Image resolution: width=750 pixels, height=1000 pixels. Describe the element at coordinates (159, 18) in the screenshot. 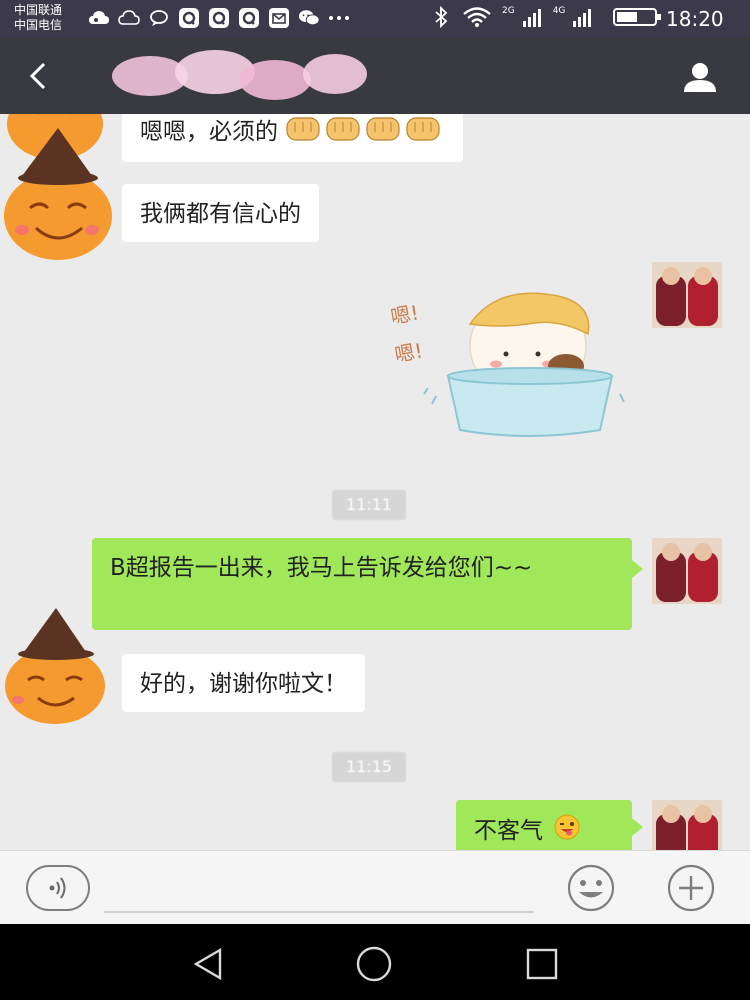

I see `chat-bubble-icon` at that location.